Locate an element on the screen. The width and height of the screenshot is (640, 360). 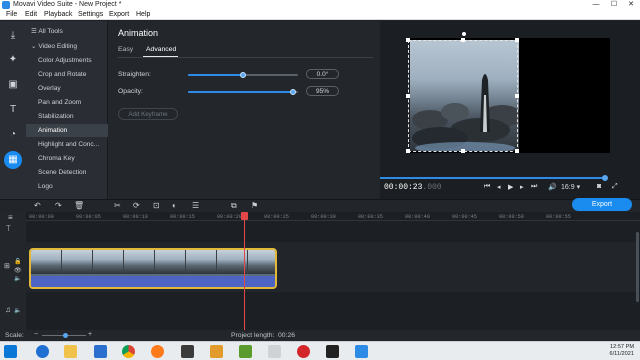
straighten-slider is located at coordinates (243, 75).